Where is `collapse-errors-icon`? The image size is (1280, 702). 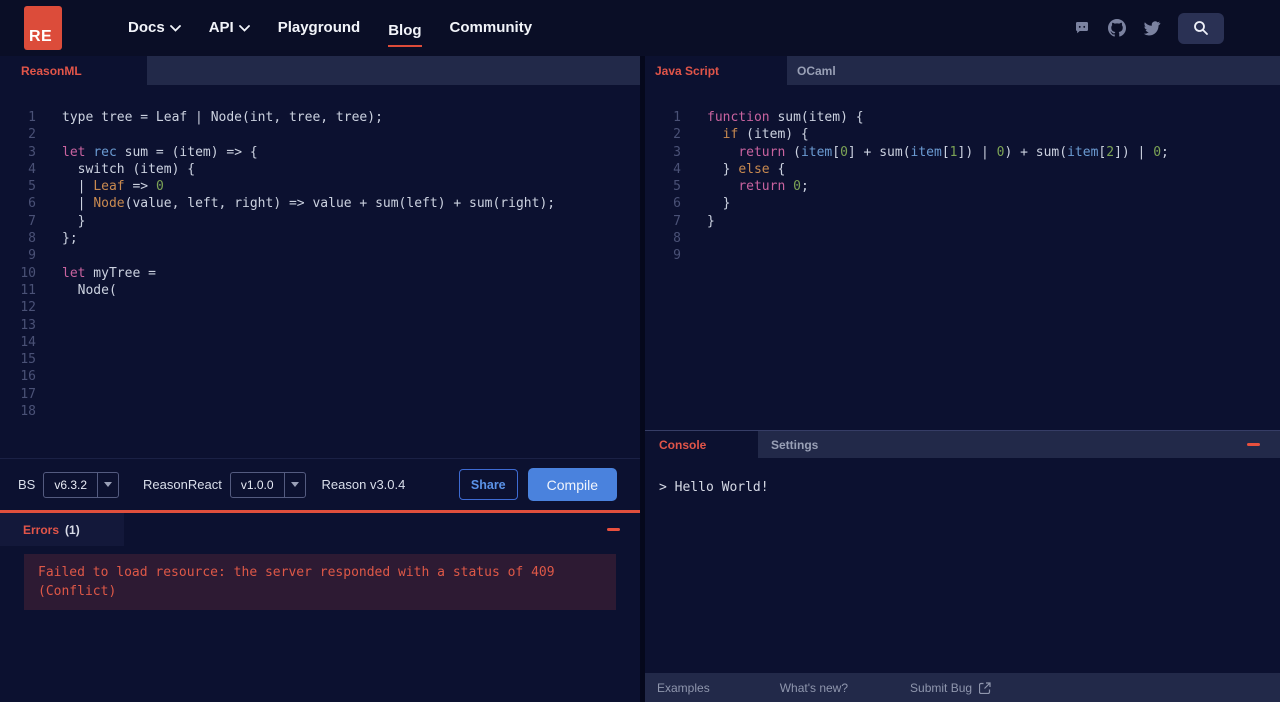
collapse-errors-icon is located at coordinates (613, 529).